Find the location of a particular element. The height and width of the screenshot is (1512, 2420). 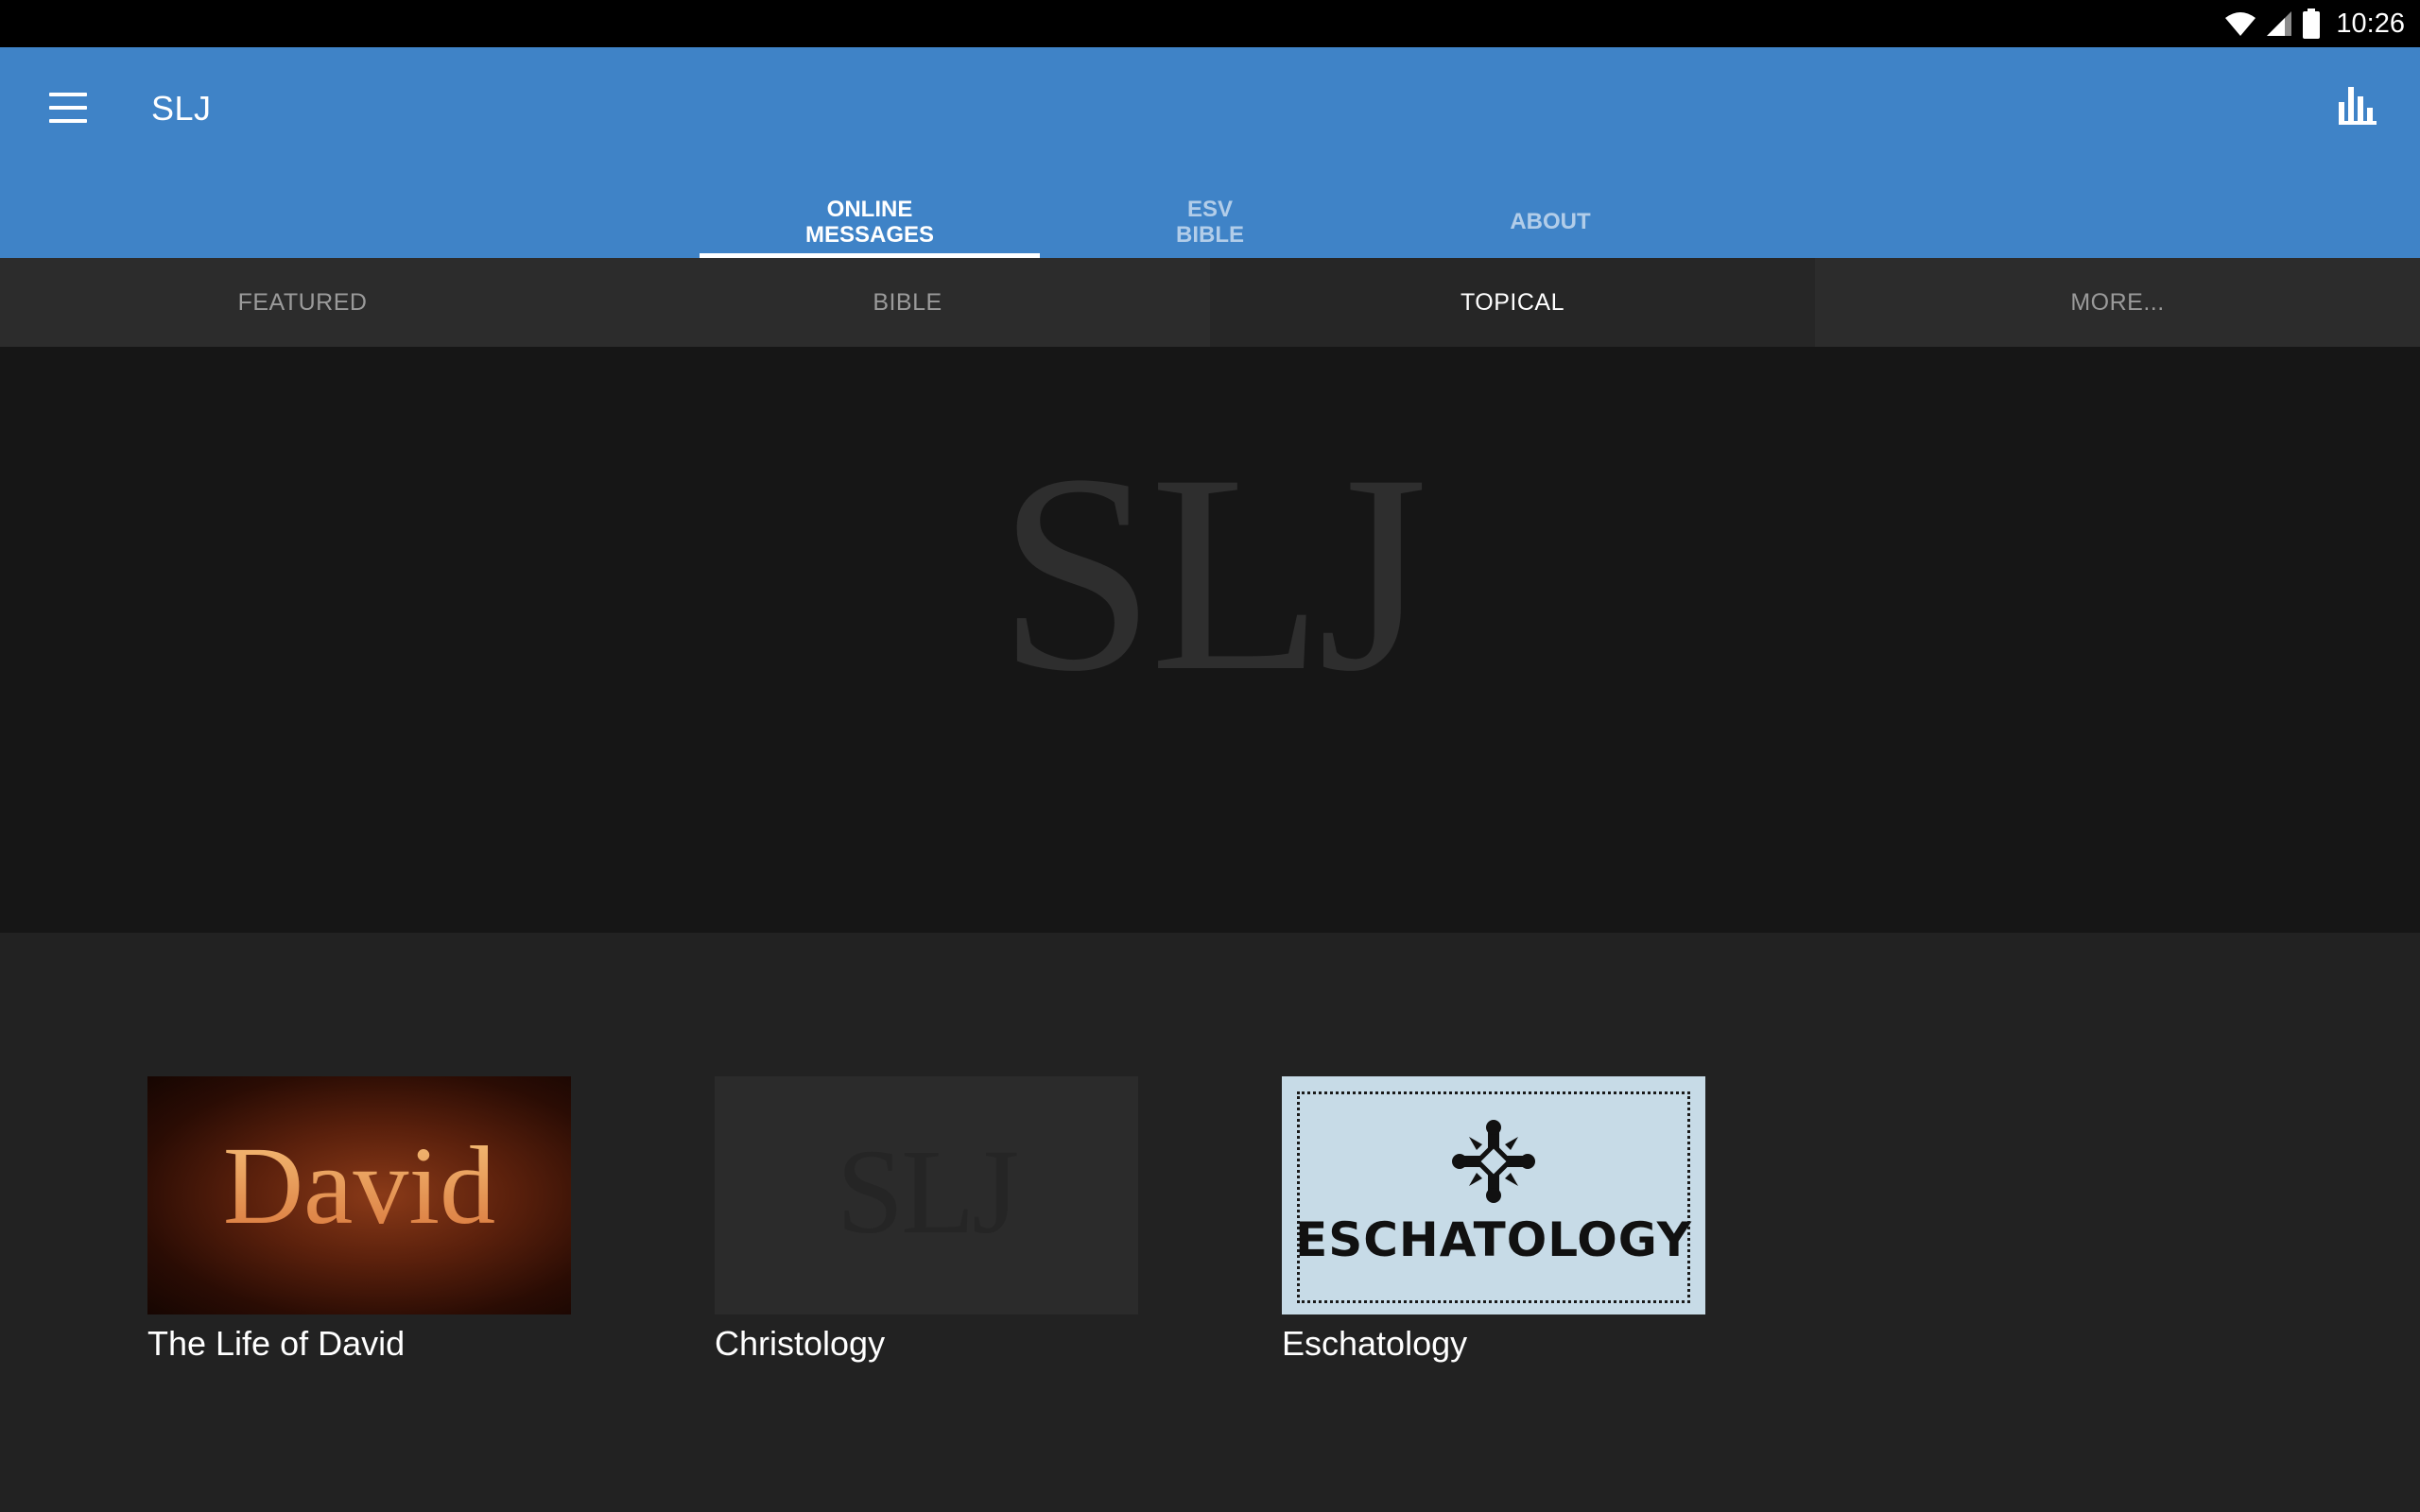

main-tabs: ONLINE MESSAGES ESV BIBLE ABOUT is located at coordinates (1210, 223).